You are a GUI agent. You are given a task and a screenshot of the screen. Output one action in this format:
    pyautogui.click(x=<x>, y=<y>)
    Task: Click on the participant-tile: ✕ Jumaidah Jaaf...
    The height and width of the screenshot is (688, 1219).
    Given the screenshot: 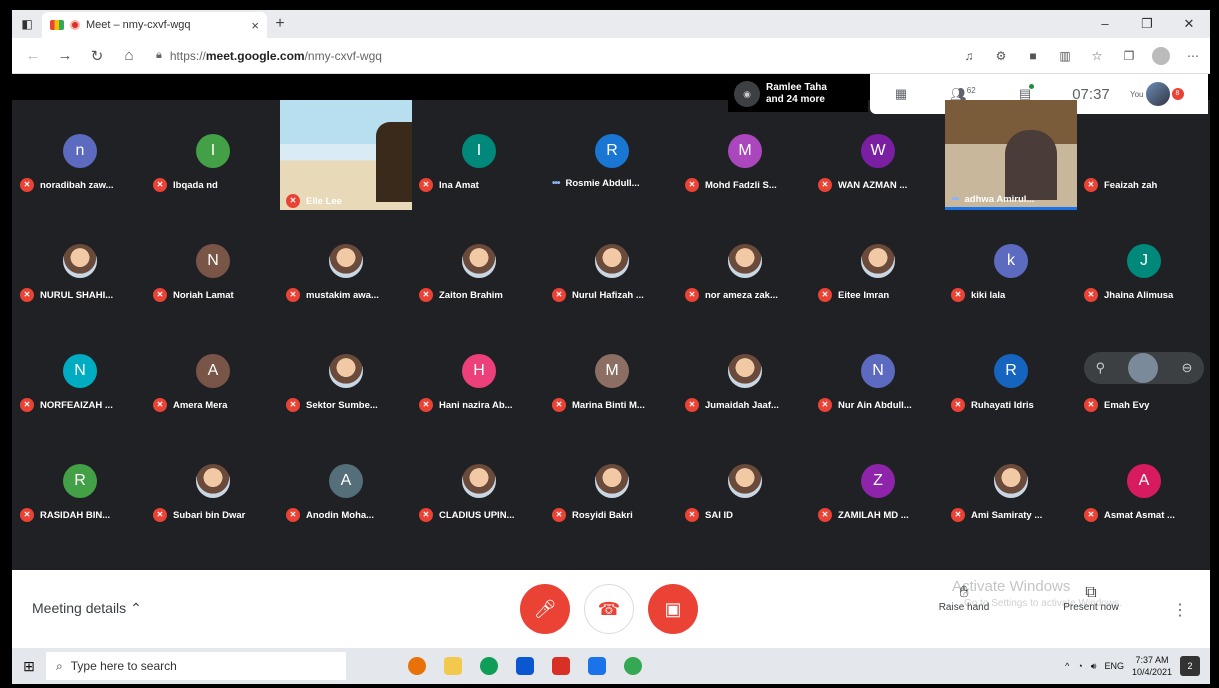 What is the action you would take?
    pyautogui.click(x=745, y=375)
    